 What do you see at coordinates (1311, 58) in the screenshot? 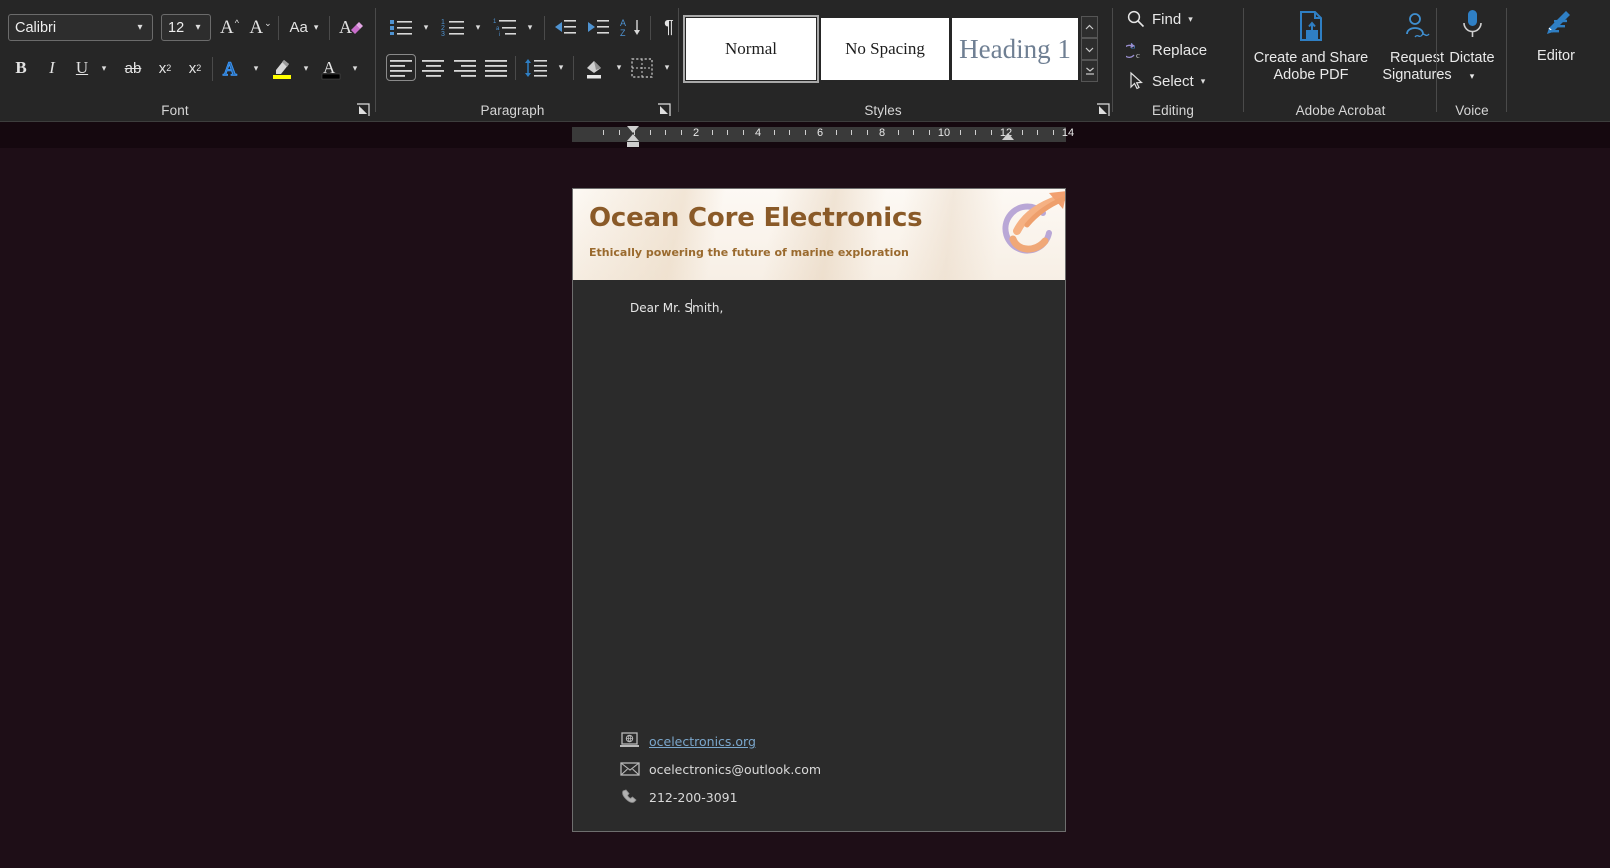
I see `create-pdf-line1: Create and Share` at bounding box center [1311, 58].